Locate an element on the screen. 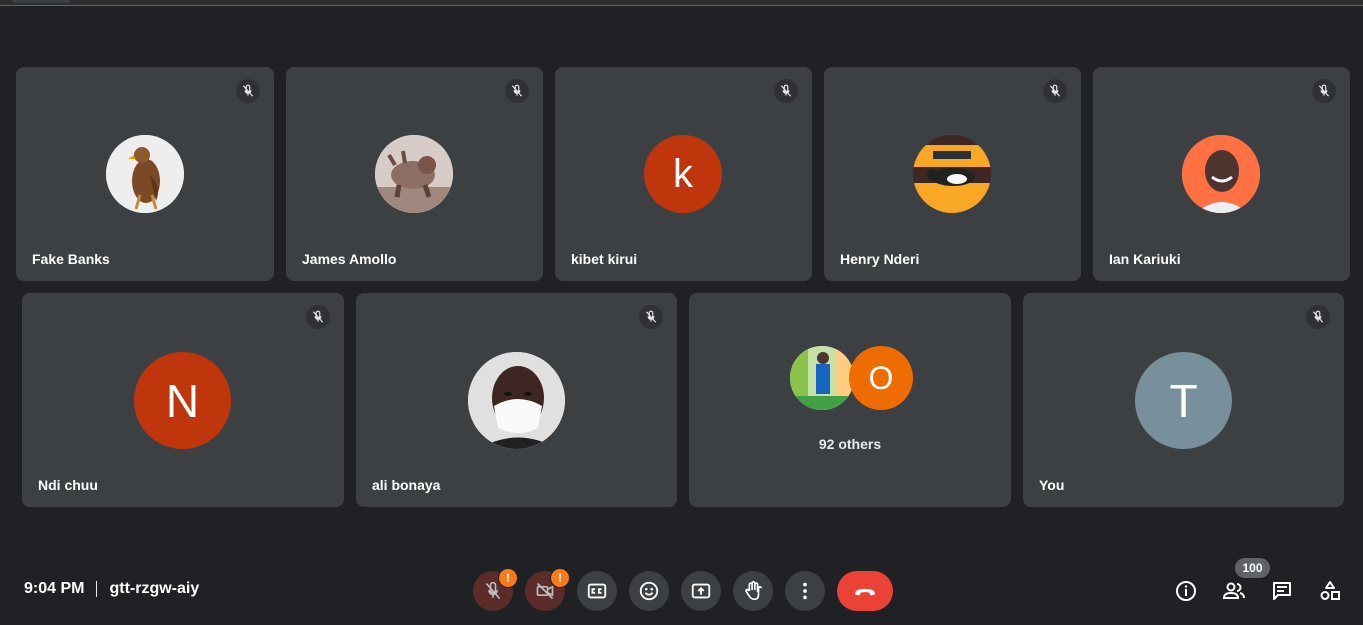  mic-toggle-button: ! is located at coordinates (495, 589).